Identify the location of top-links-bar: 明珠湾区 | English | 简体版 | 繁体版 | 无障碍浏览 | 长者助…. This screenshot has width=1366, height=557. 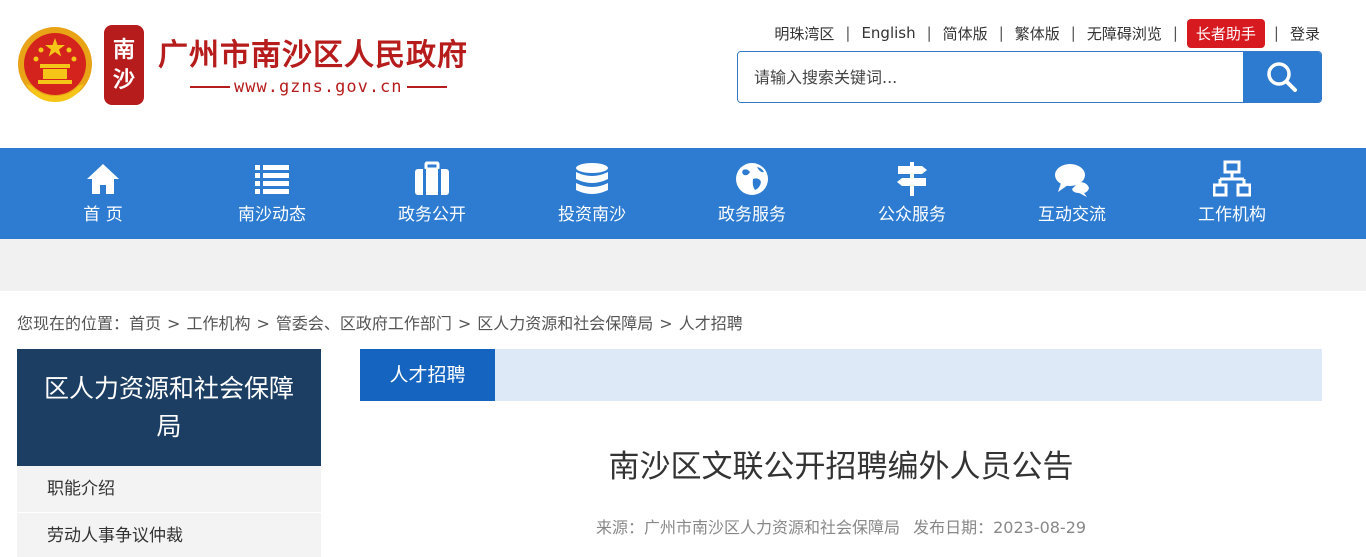
(1047, 33).